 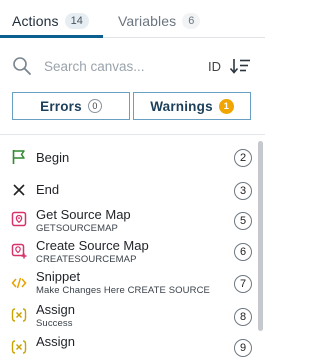 I want to click on errors-count-badge: 0, so click(x=94, y=106).